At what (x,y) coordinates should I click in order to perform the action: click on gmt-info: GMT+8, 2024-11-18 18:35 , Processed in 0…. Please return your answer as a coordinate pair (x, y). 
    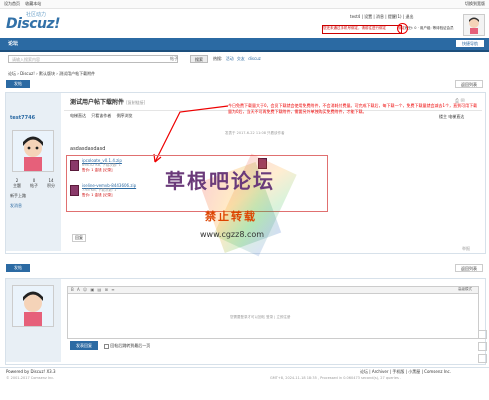
    Looking at the image, I should click on (336, 378).